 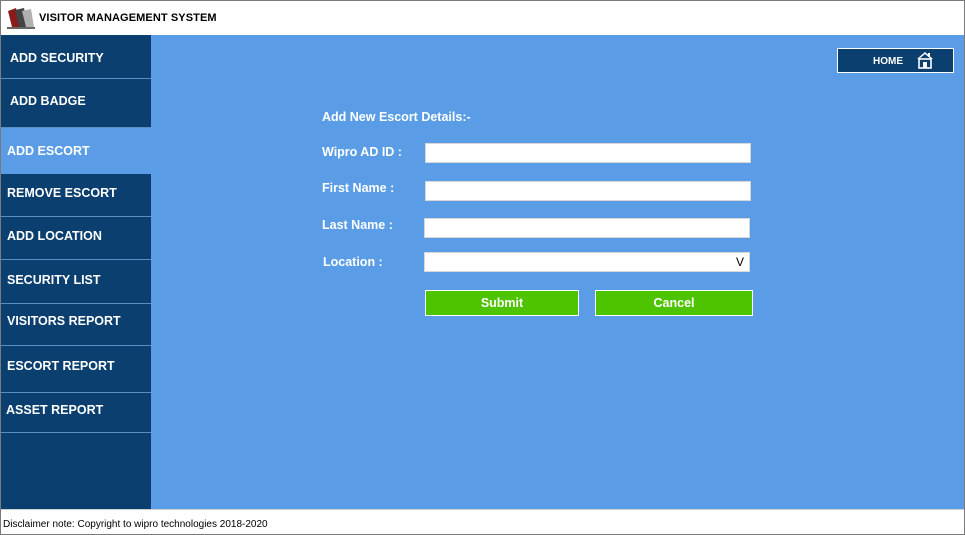 What do you see at coordinates (21, 18) in the screenshot?
I see `app-logo-icon` at bounding box center [21, 18].